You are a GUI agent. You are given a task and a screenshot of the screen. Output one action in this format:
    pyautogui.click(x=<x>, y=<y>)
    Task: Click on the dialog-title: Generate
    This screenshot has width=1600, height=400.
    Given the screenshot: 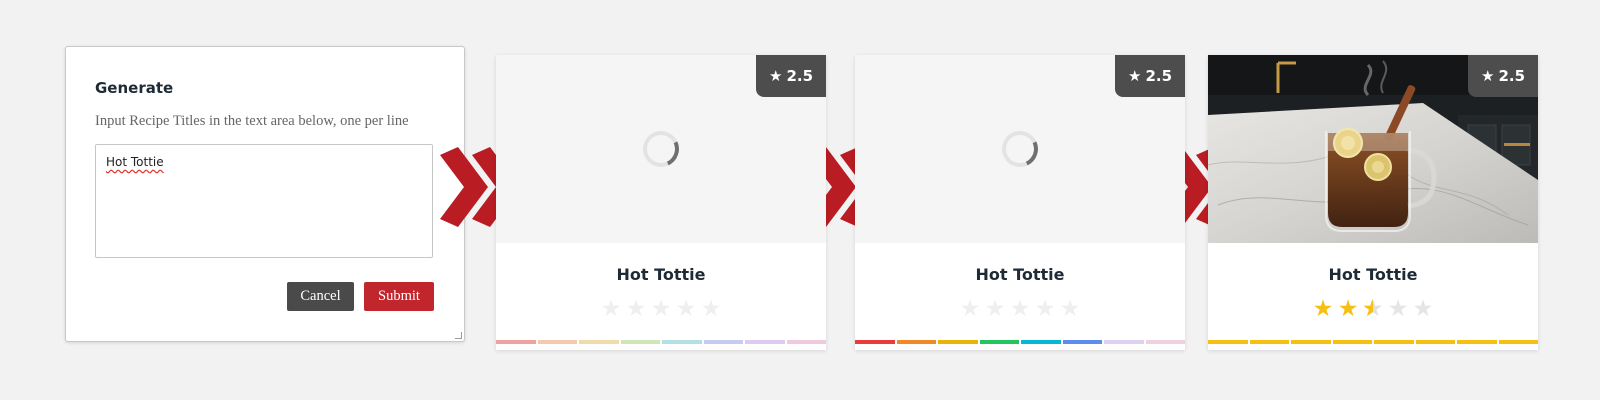 What is the action you would take?
    pyautogui.click(x=134, y=88)
    